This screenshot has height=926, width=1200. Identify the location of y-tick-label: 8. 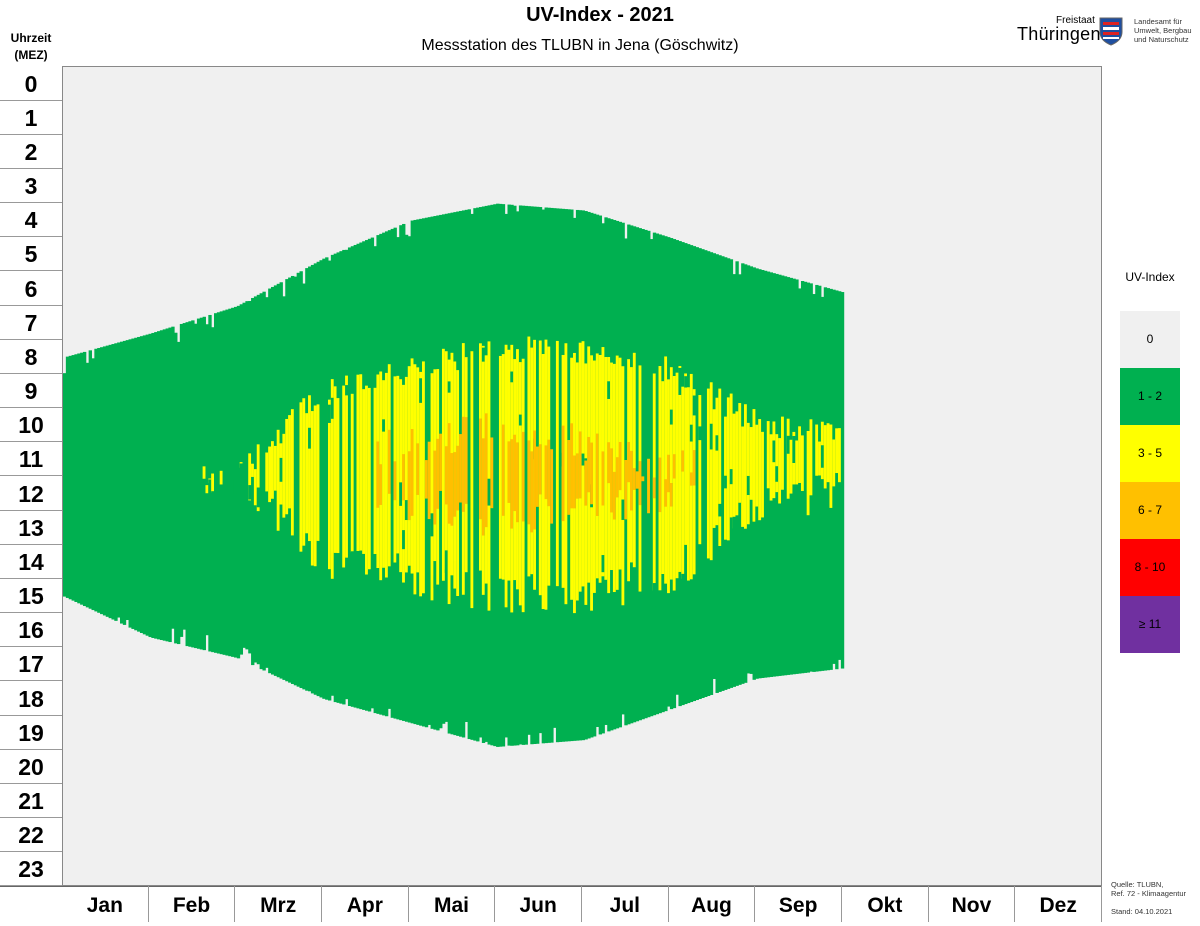
(31, 357).